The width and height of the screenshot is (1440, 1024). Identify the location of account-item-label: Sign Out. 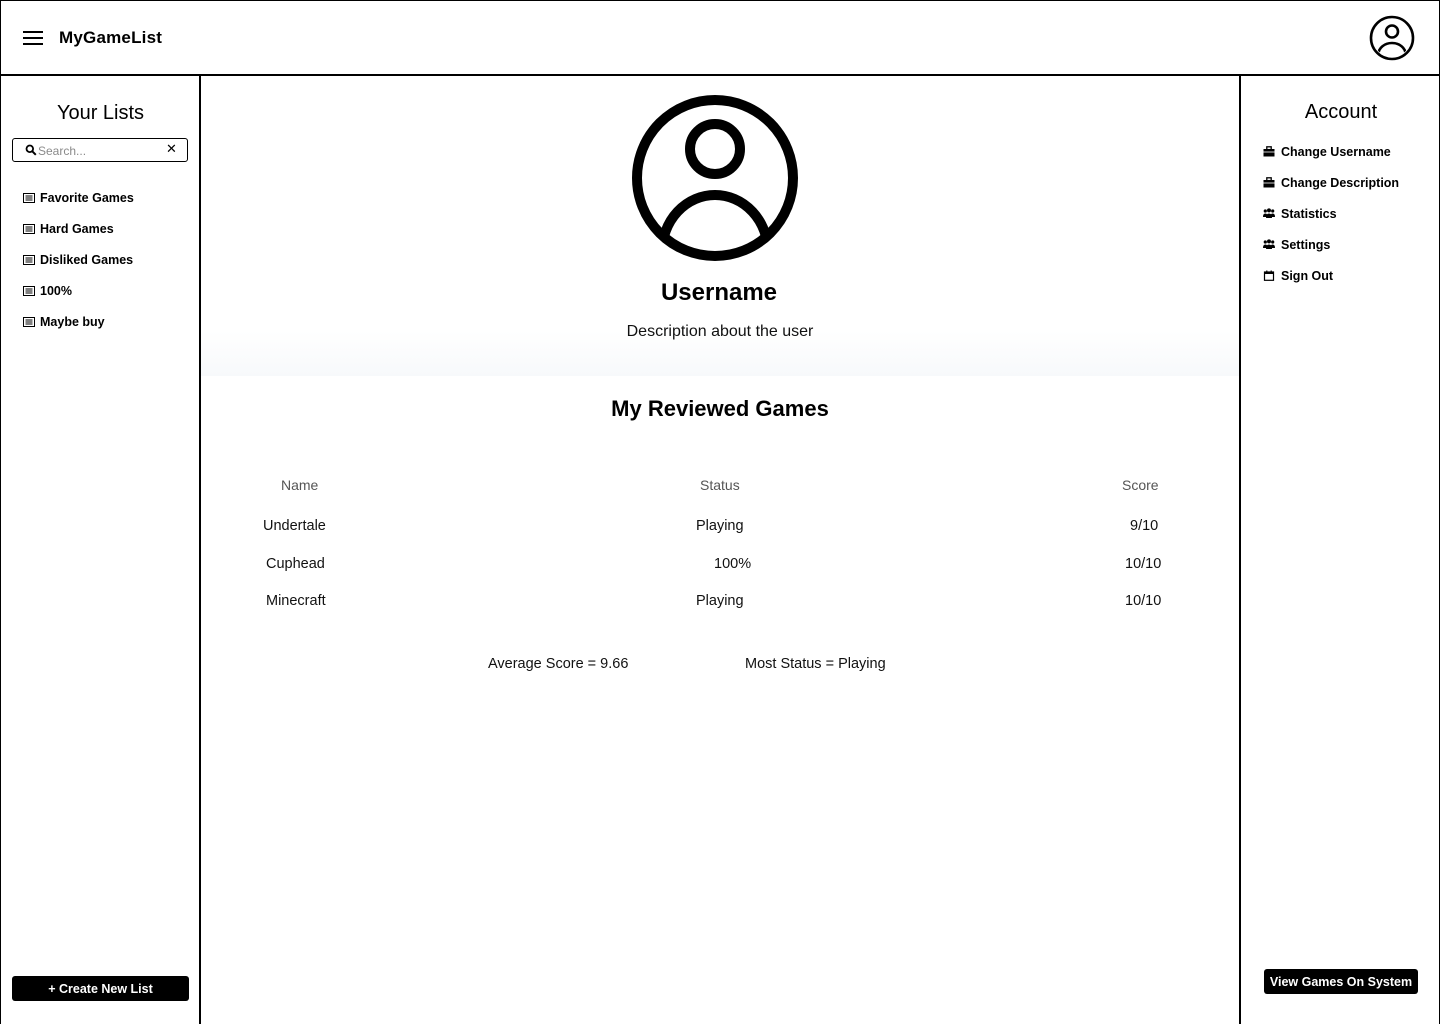
(1307, 275).